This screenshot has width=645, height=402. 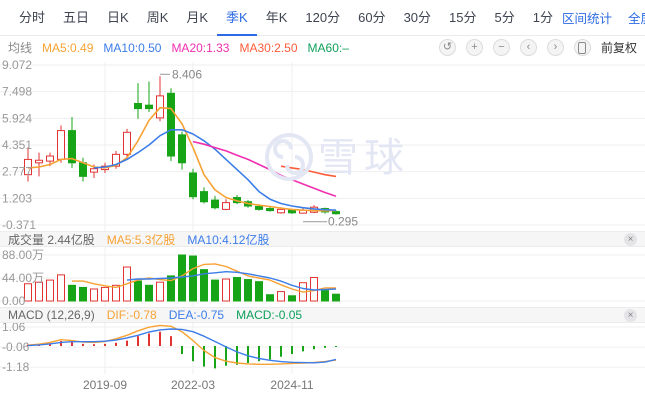 I want to click on tab-年K: 年K, so click(x=277, y=18).